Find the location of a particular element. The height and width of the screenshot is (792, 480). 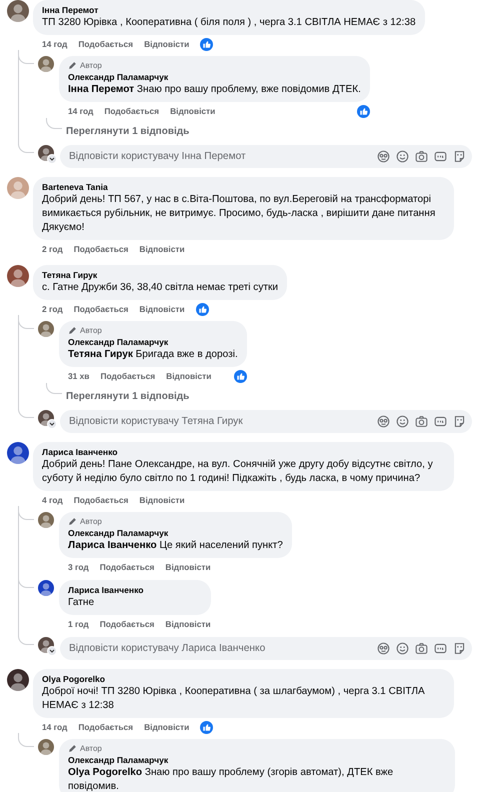

comment-text: Добрий день! ТП 567, у нас в с.Віта-Поштова, по вул.Береговій на трансформаторі вимикається рубільник, не витримує. Просимо, будь-ласка , вирішити дане питання Дякуємо! is located at coordinates (239, 214).